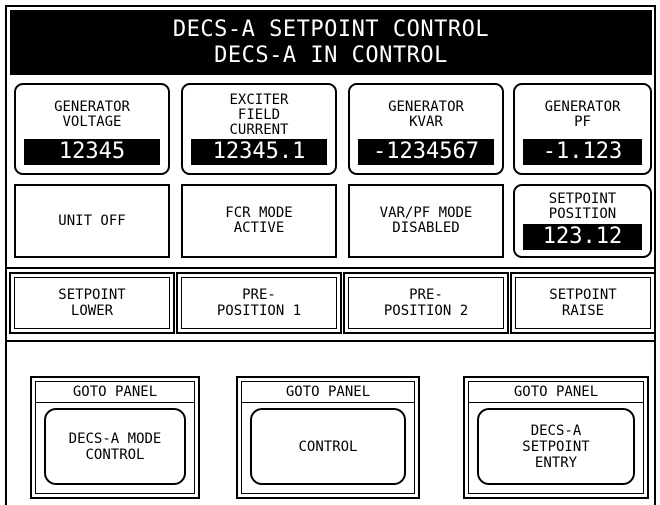 The height and width of the screenshot is (505, 660). What do you see at coordinates (259, 152) in the screenshot?
I see `meter-value: 12345.1` at bounding box center [259, 152].